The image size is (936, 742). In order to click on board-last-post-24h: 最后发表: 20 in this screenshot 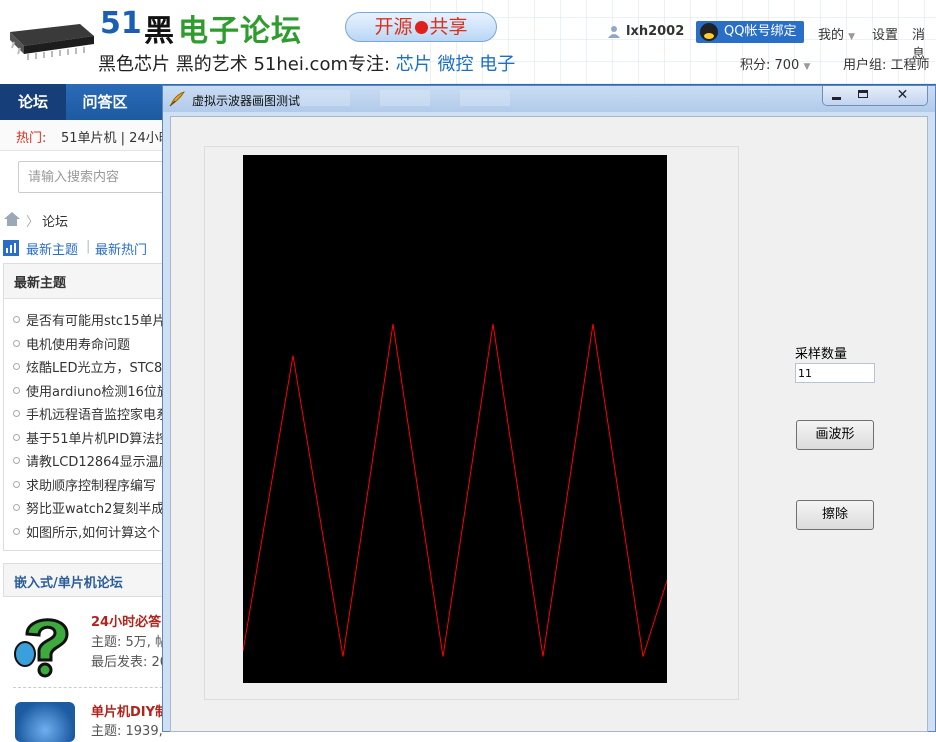, I will do `click(130, 662)`.